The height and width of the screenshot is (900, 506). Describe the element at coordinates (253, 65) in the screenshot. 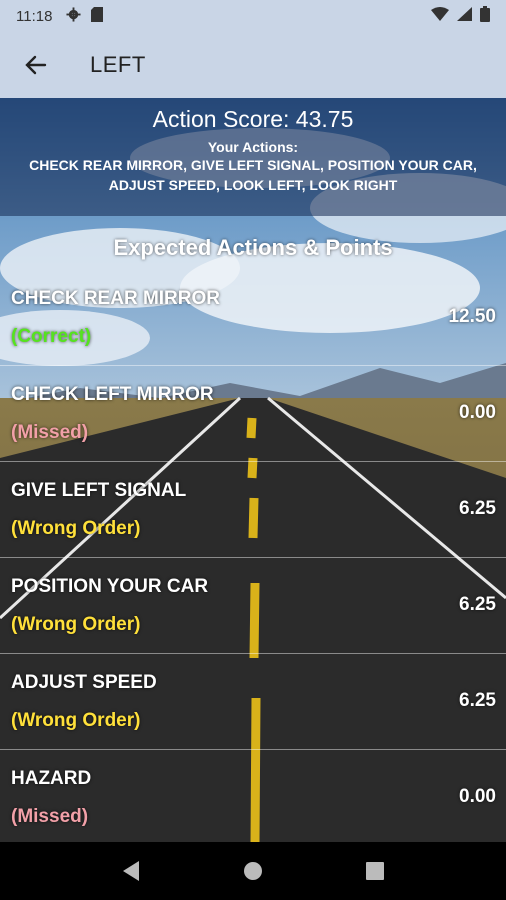

I see `app-bar: LEFT` at that location.